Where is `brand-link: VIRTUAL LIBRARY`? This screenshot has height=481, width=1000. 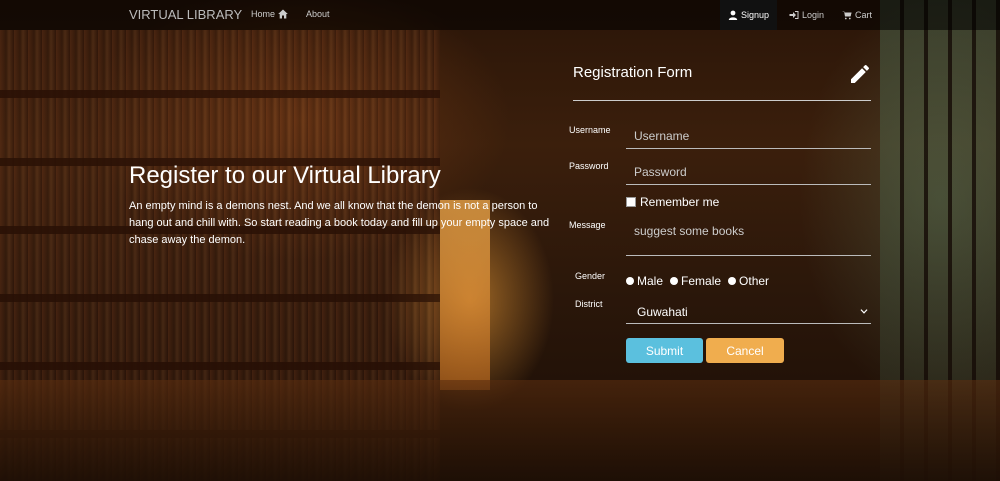 brand-link: VIRTUAL LIBRARY is located at coordinates (185, 14).